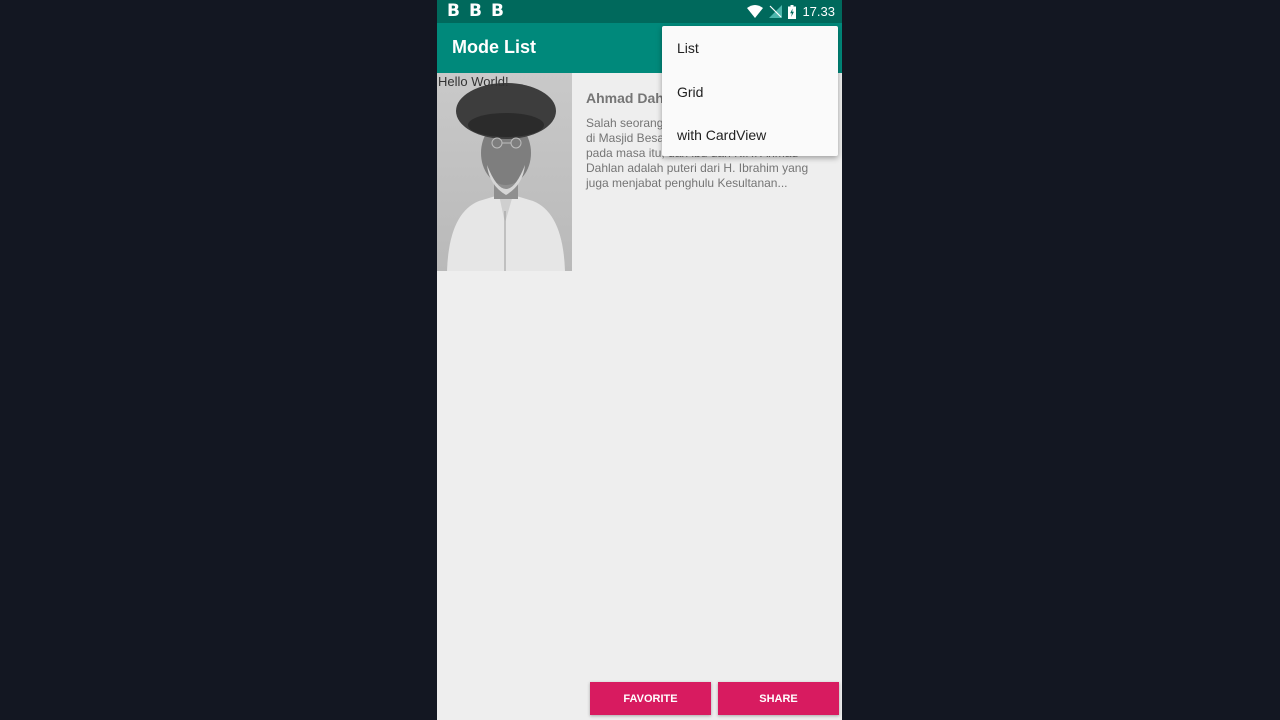  What do you see at coordinates (639, 11) in the screenshot?
I see `status-bar: B B B 17.33` at bounding box center [639, 11].